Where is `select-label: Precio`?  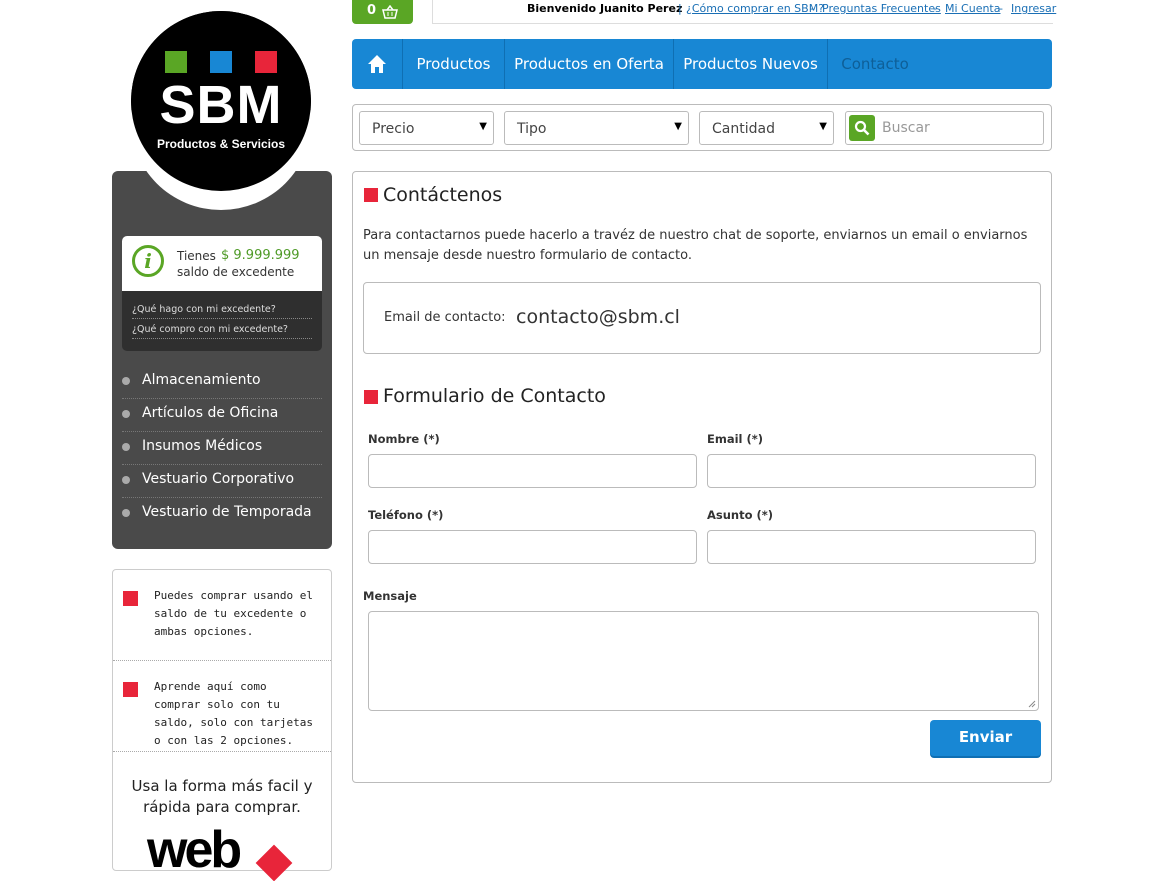
select-label: Precio is located at coordinates (393, 129).